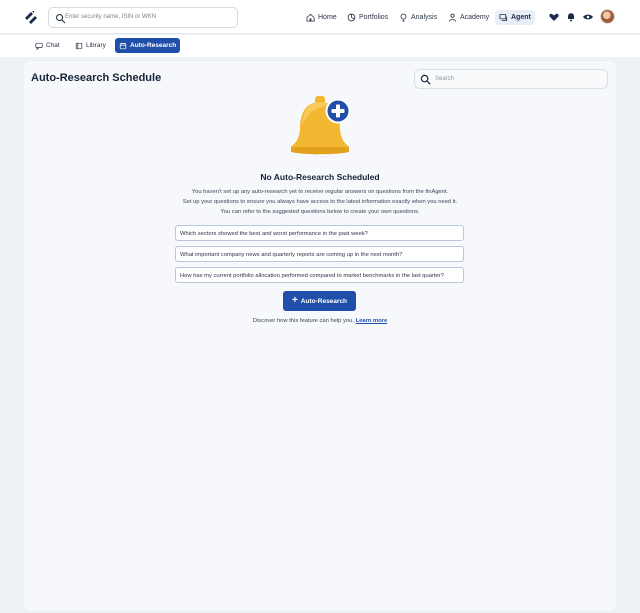 This screenshot has height=613, width=640. I want to click on tab-library: Library, so click(90, 45).